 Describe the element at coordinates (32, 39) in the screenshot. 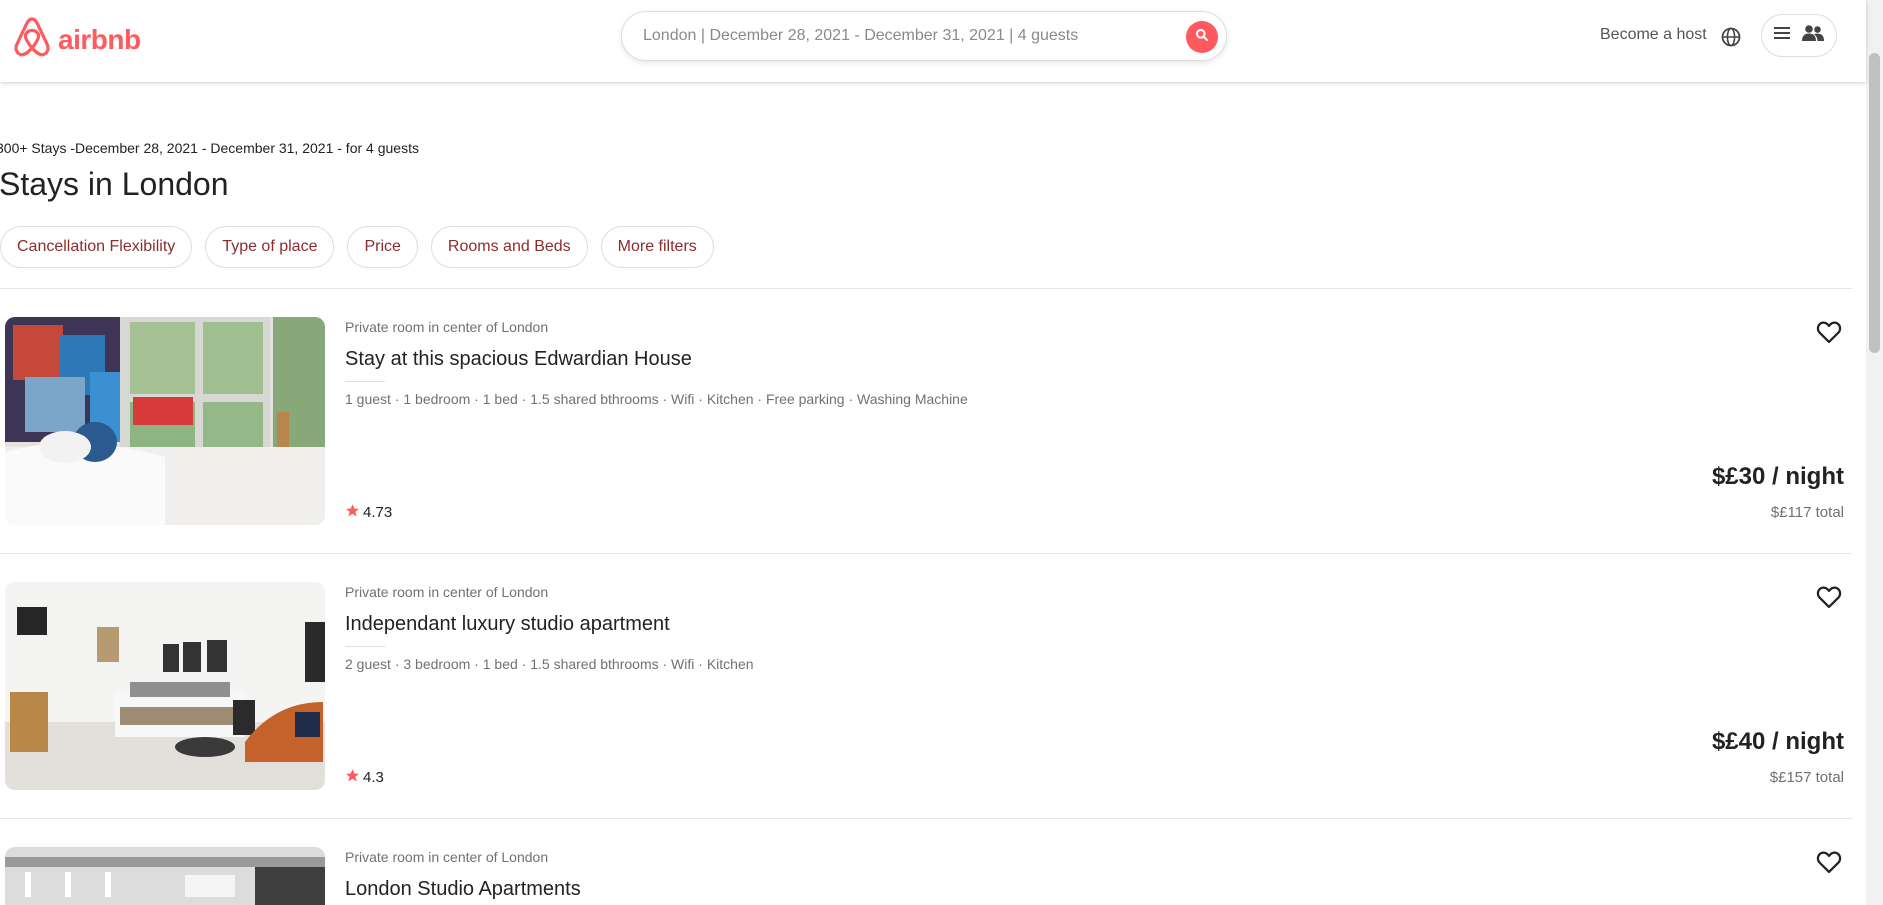

I see `airbnb-logo-icon` at that location.